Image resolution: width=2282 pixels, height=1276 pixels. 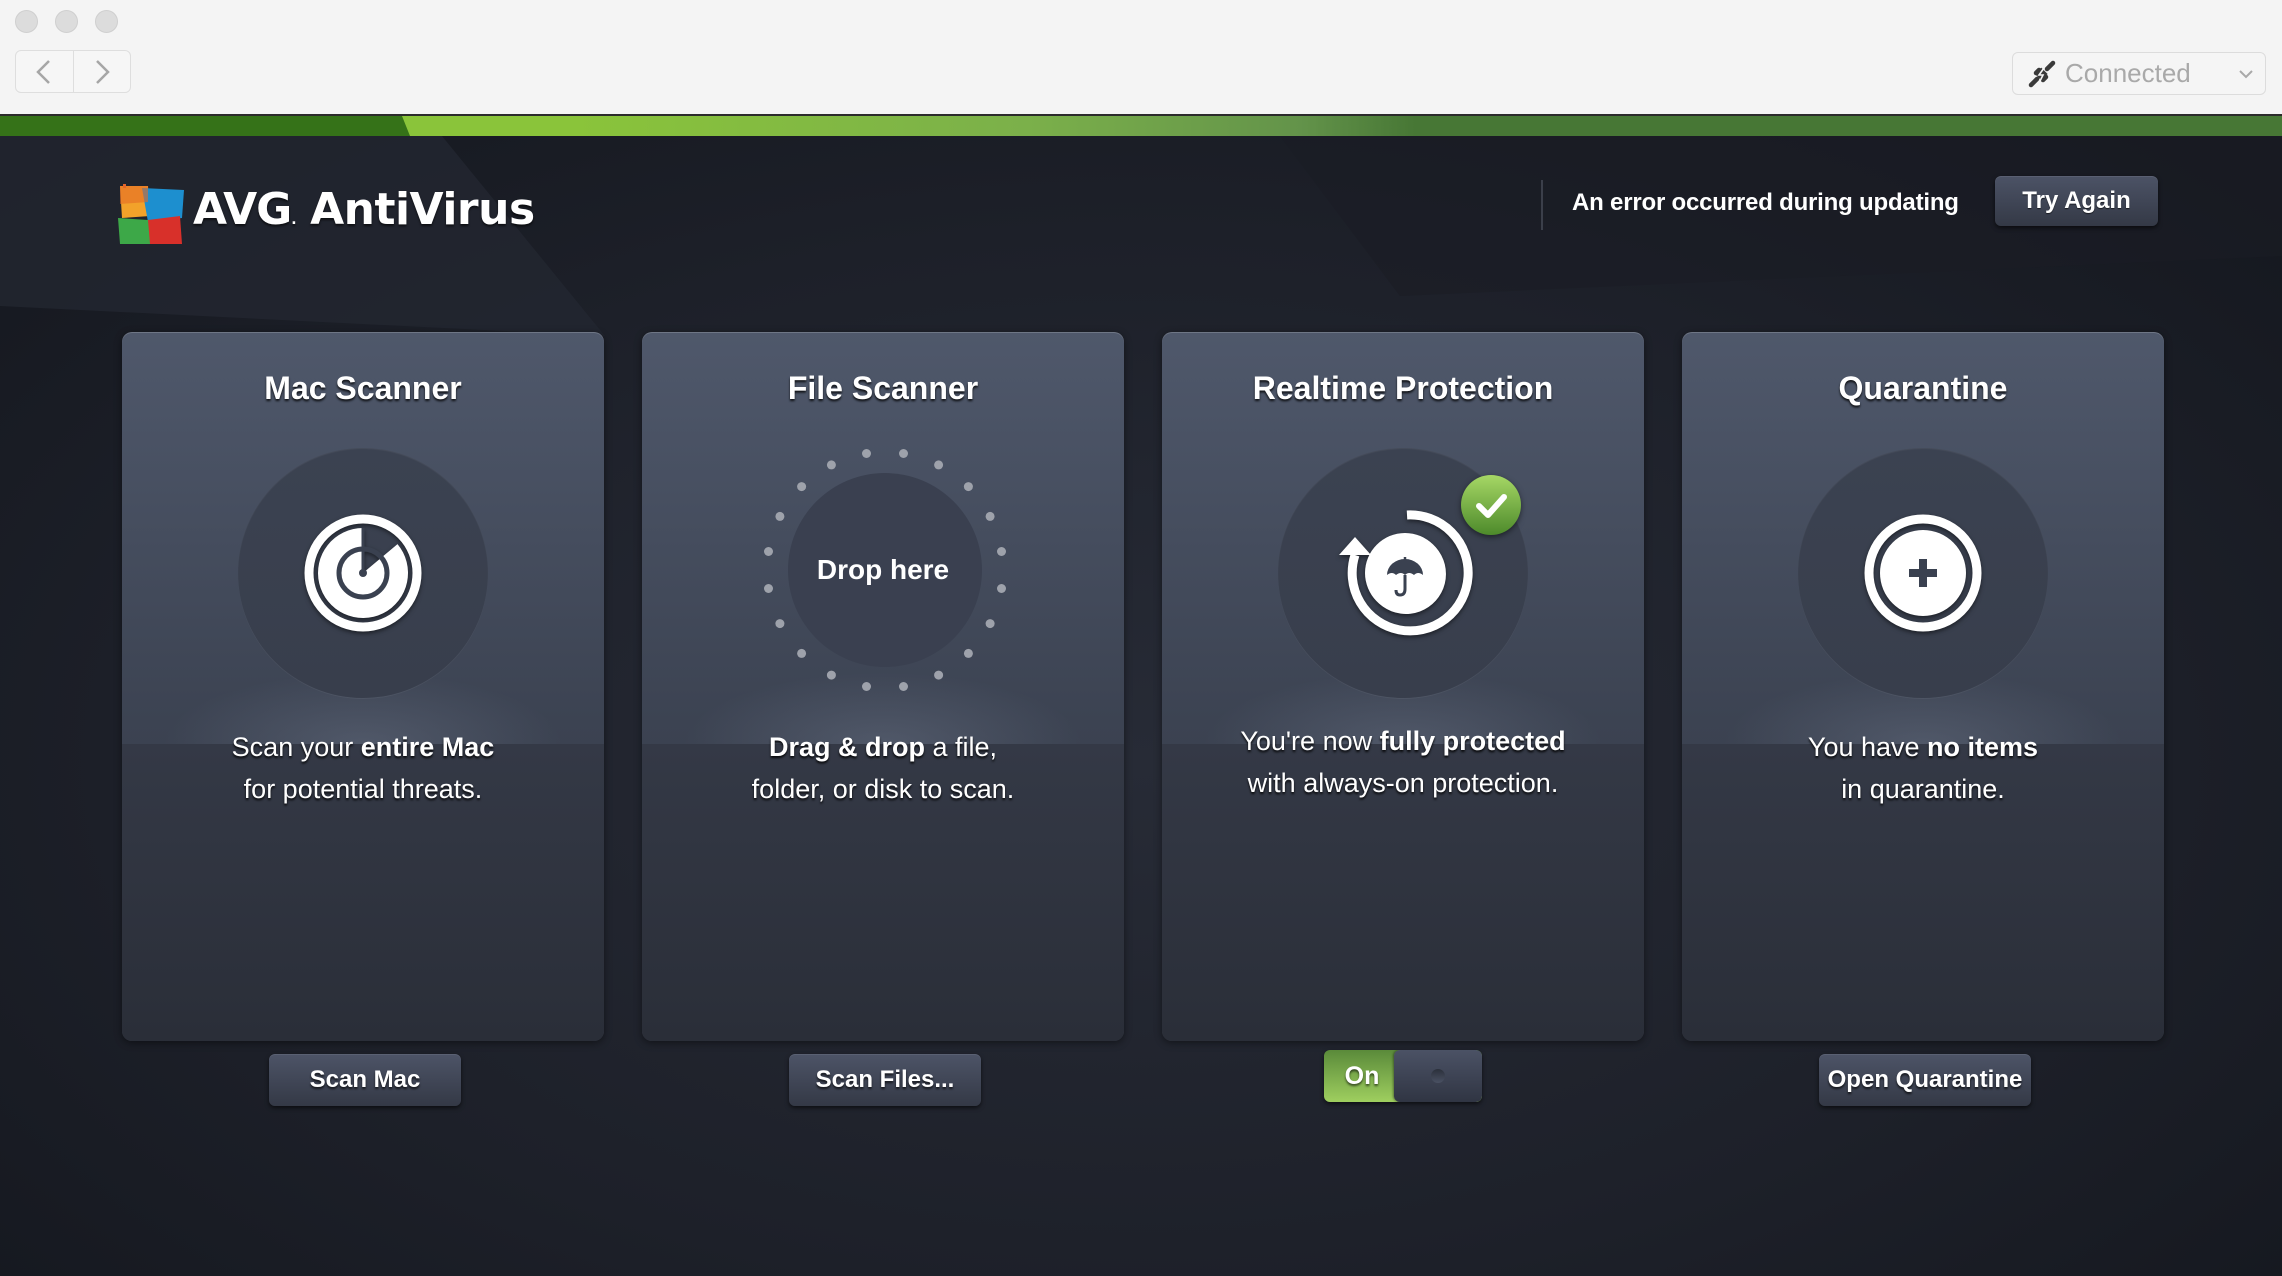 What do you see at coordinates (151, 214) in the screenshot?
I see `avg-logo-icon` at bounding box center [151, 214].